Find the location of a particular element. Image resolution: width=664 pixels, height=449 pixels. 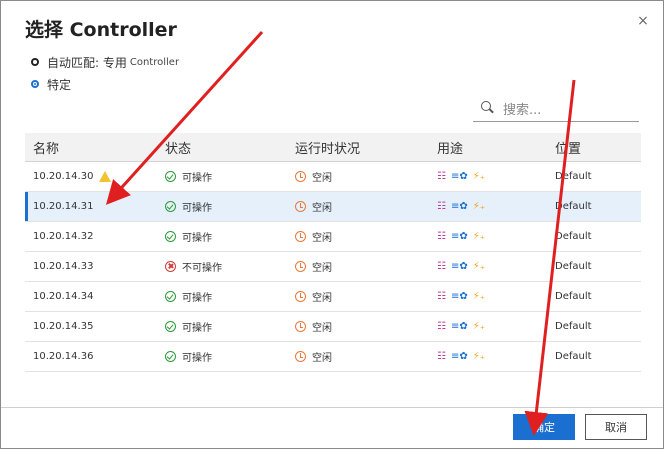

radio-unselected-icon is located at coordinates (35, 62).